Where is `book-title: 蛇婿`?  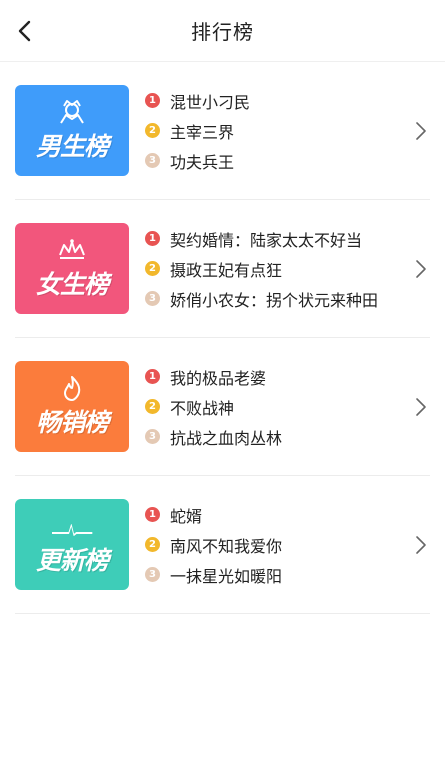
book-title: 蛇婿 is located at coordinates (186, 516).